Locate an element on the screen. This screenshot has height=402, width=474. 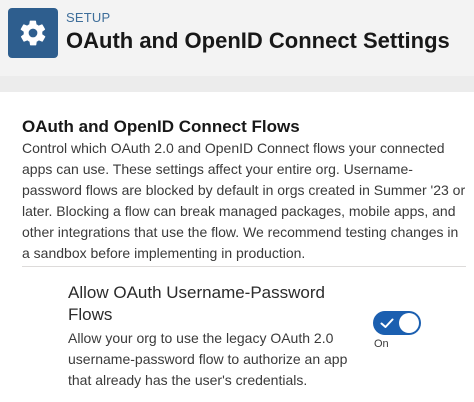
setup-app-icon is located at coordinates (33, 33).